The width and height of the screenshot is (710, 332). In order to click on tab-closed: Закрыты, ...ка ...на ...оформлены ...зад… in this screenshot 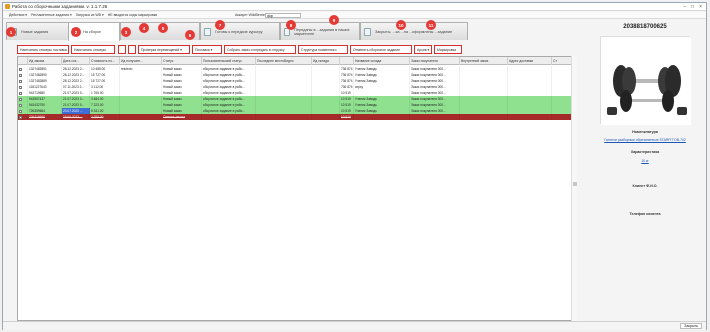, I will do `click(414, 31)`.